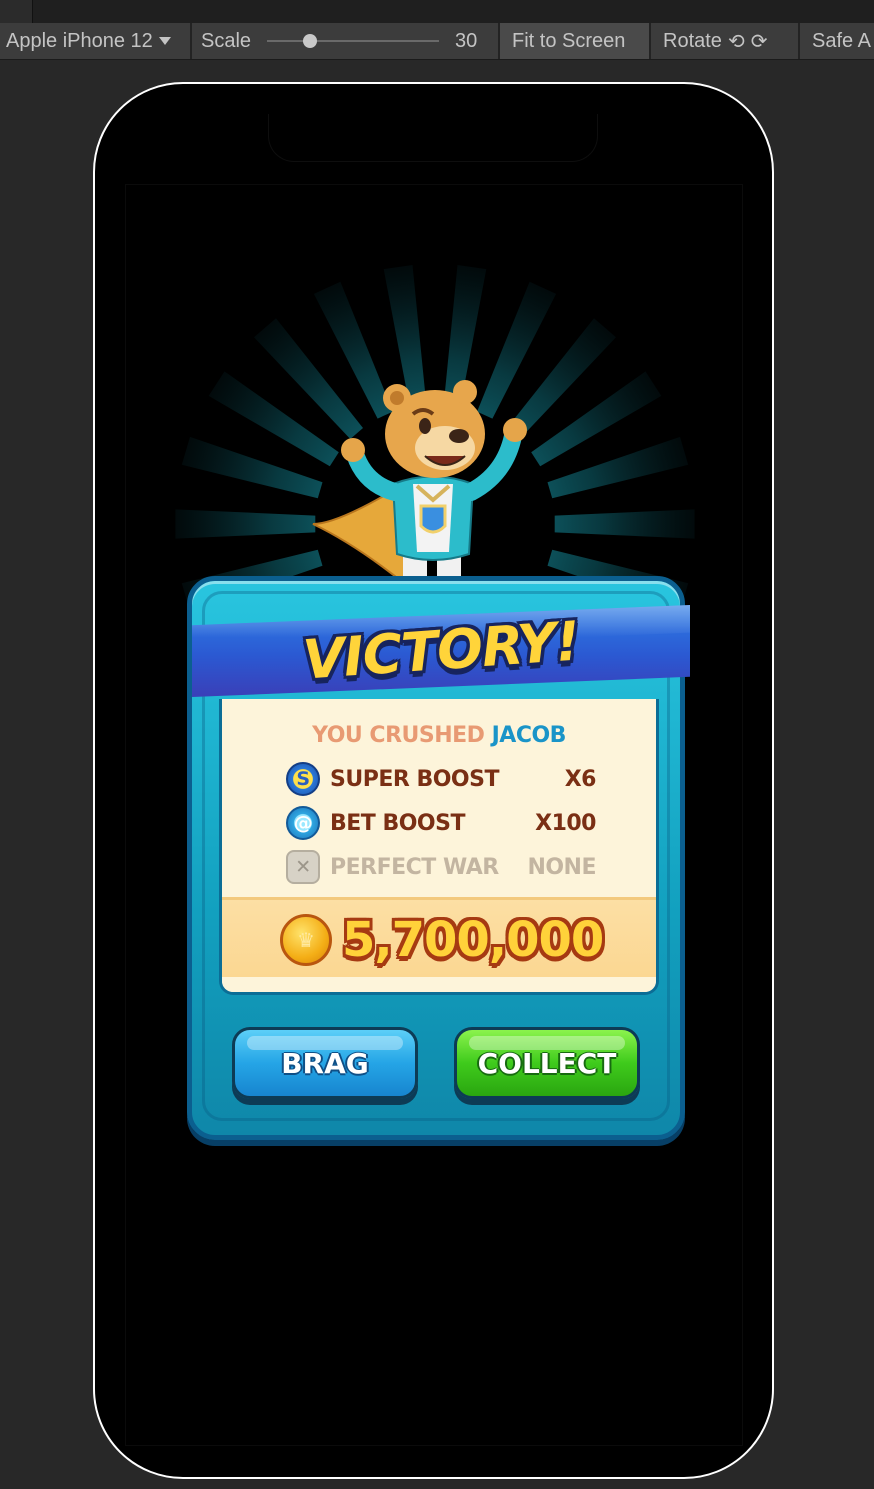 The height and width of the screenshot is (1489, 874). I want to click on reward-bar-footer, so click(439, 984).